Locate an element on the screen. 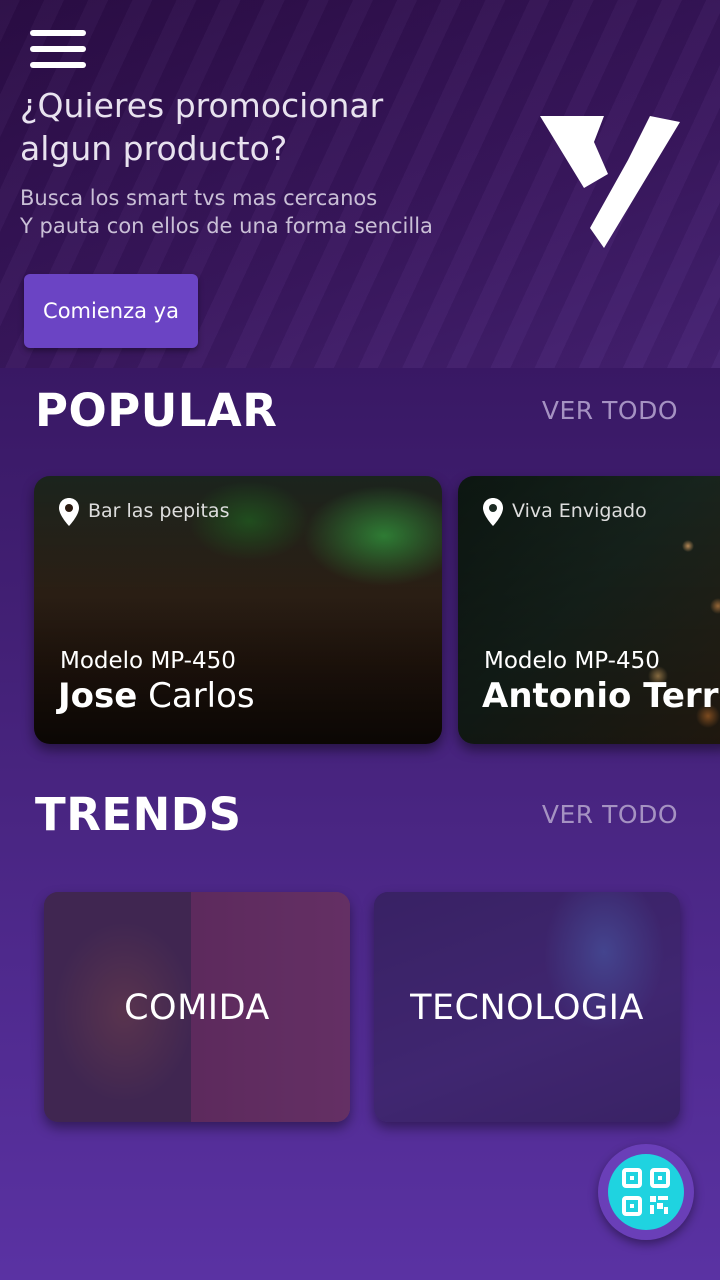 The height and width of the screenshot is (1280, 720). popular-section-title: POPULAR is located at coordinates (156, 410).